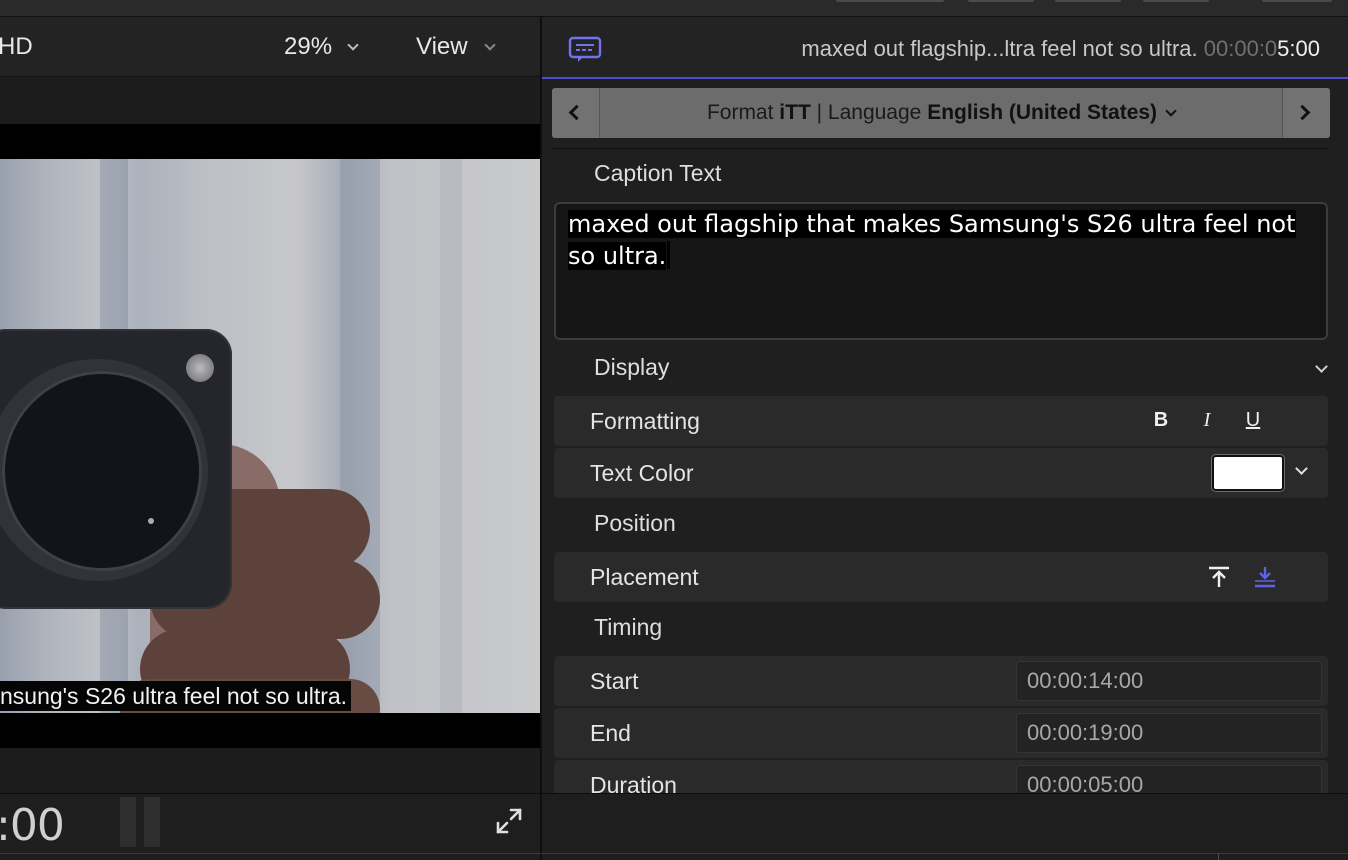 Image resolution: width=1348 pixels, height=860 pixels. I want to click on placement-label: Placement, so click(644, 577).